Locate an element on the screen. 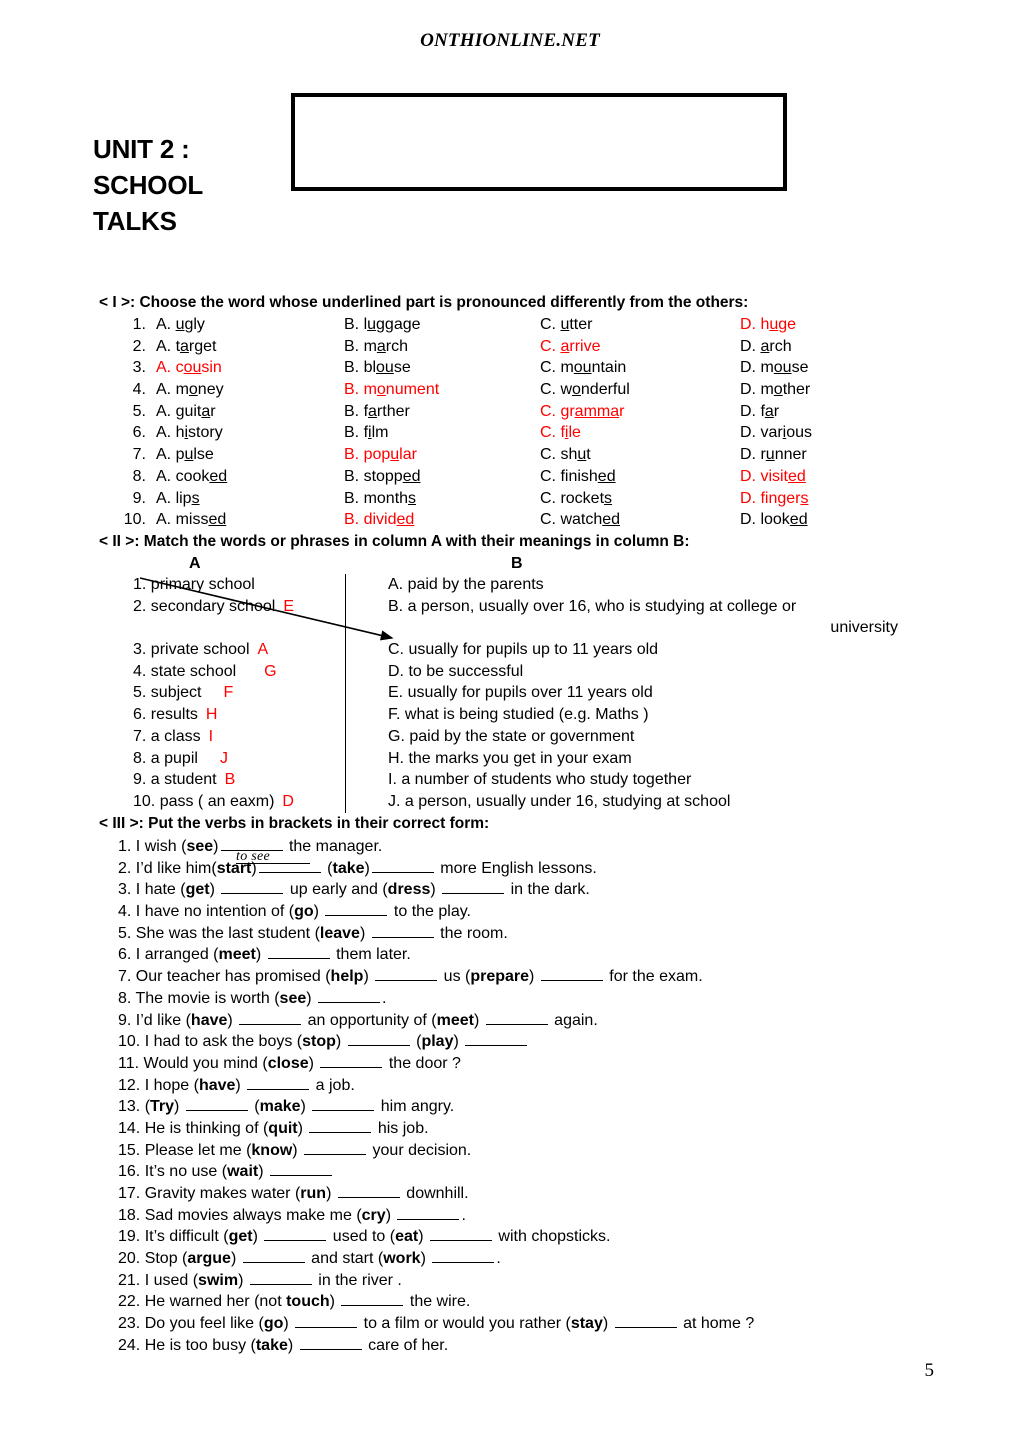  part1-option-d: D. mother is located at coordinates (775, 390).